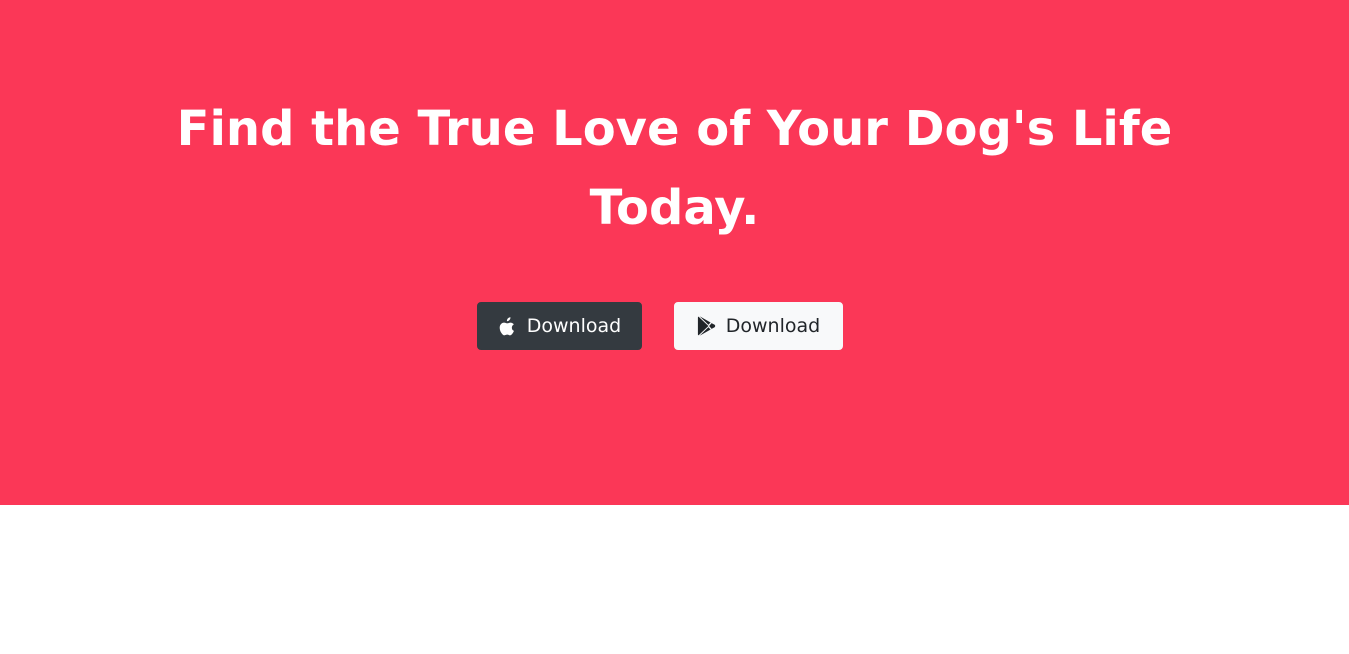 This screenshot has height=654, width=1349. What do you see at coordinates (574, 326) in the screenshot?
I see `apple-download-label: Download` at bounding box center [574, 326].